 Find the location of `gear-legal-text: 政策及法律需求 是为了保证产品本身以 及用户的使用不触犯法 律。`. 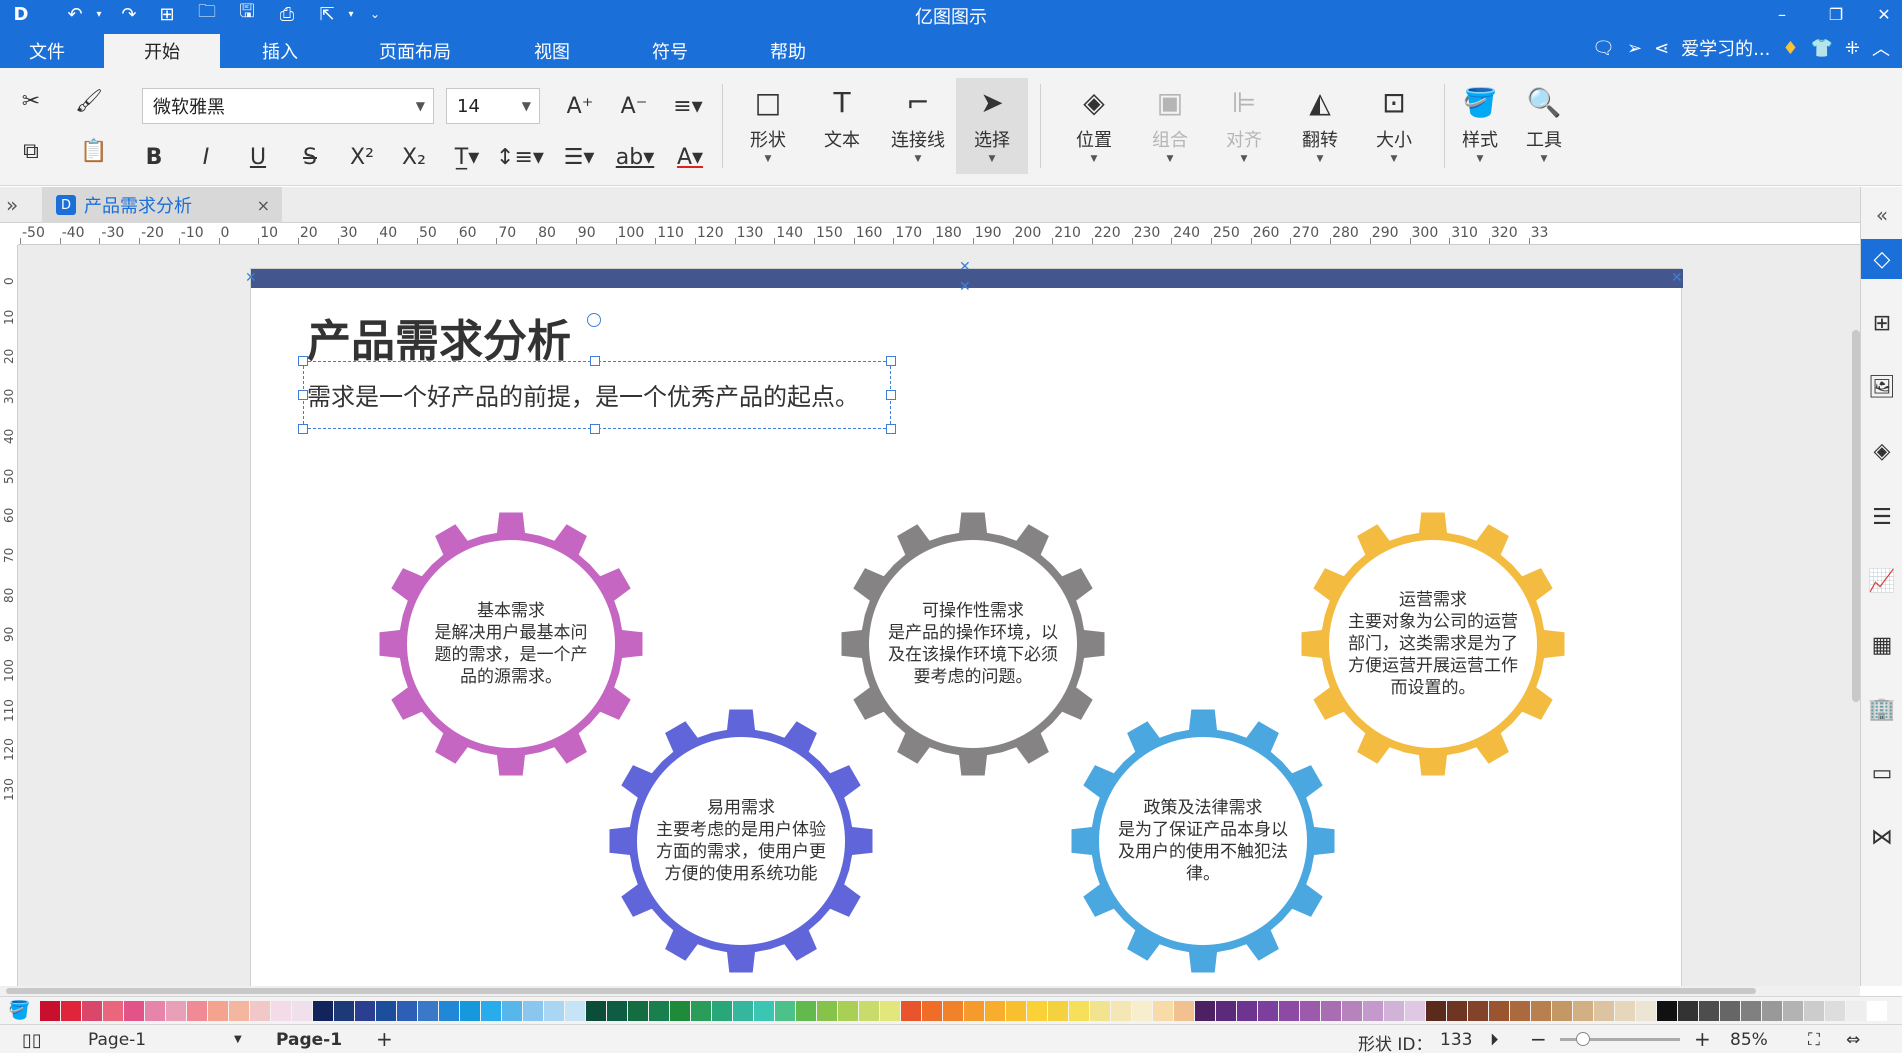

gear-legal-text: 政策及法律需求 是为了保证产品本身以 及用户的使用不触犯法 律。 is located at coordinates (1203, 841).